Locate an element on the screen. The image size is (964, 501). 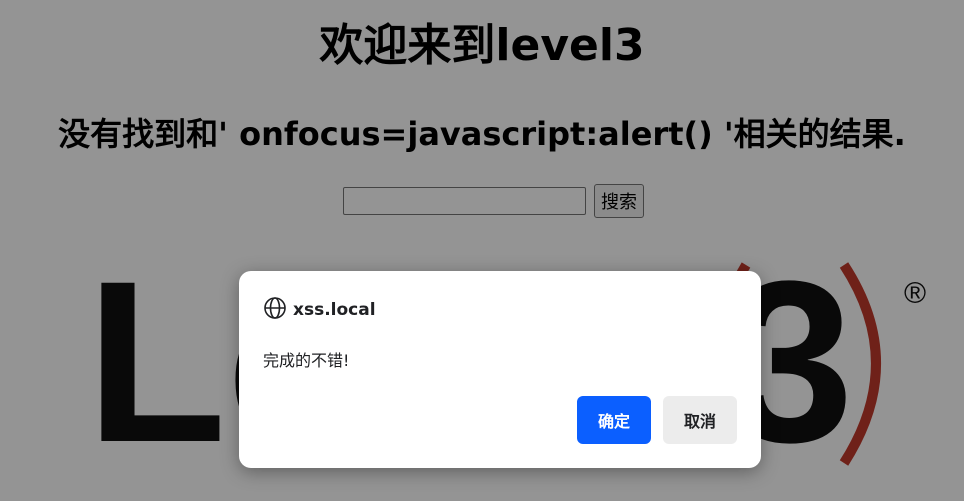
dialog-message: 完成的不错! is located at coordinates (306, 360).